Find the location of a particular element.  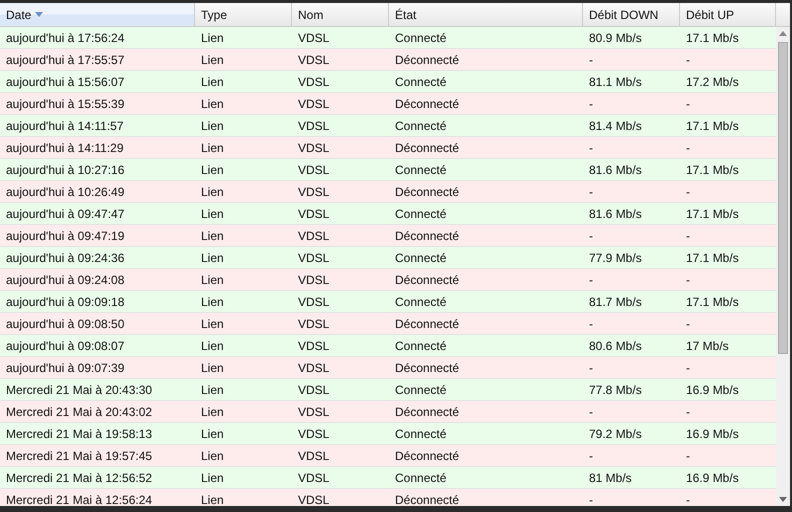

scrollbar-thumb is located at coordinates (783, 198).